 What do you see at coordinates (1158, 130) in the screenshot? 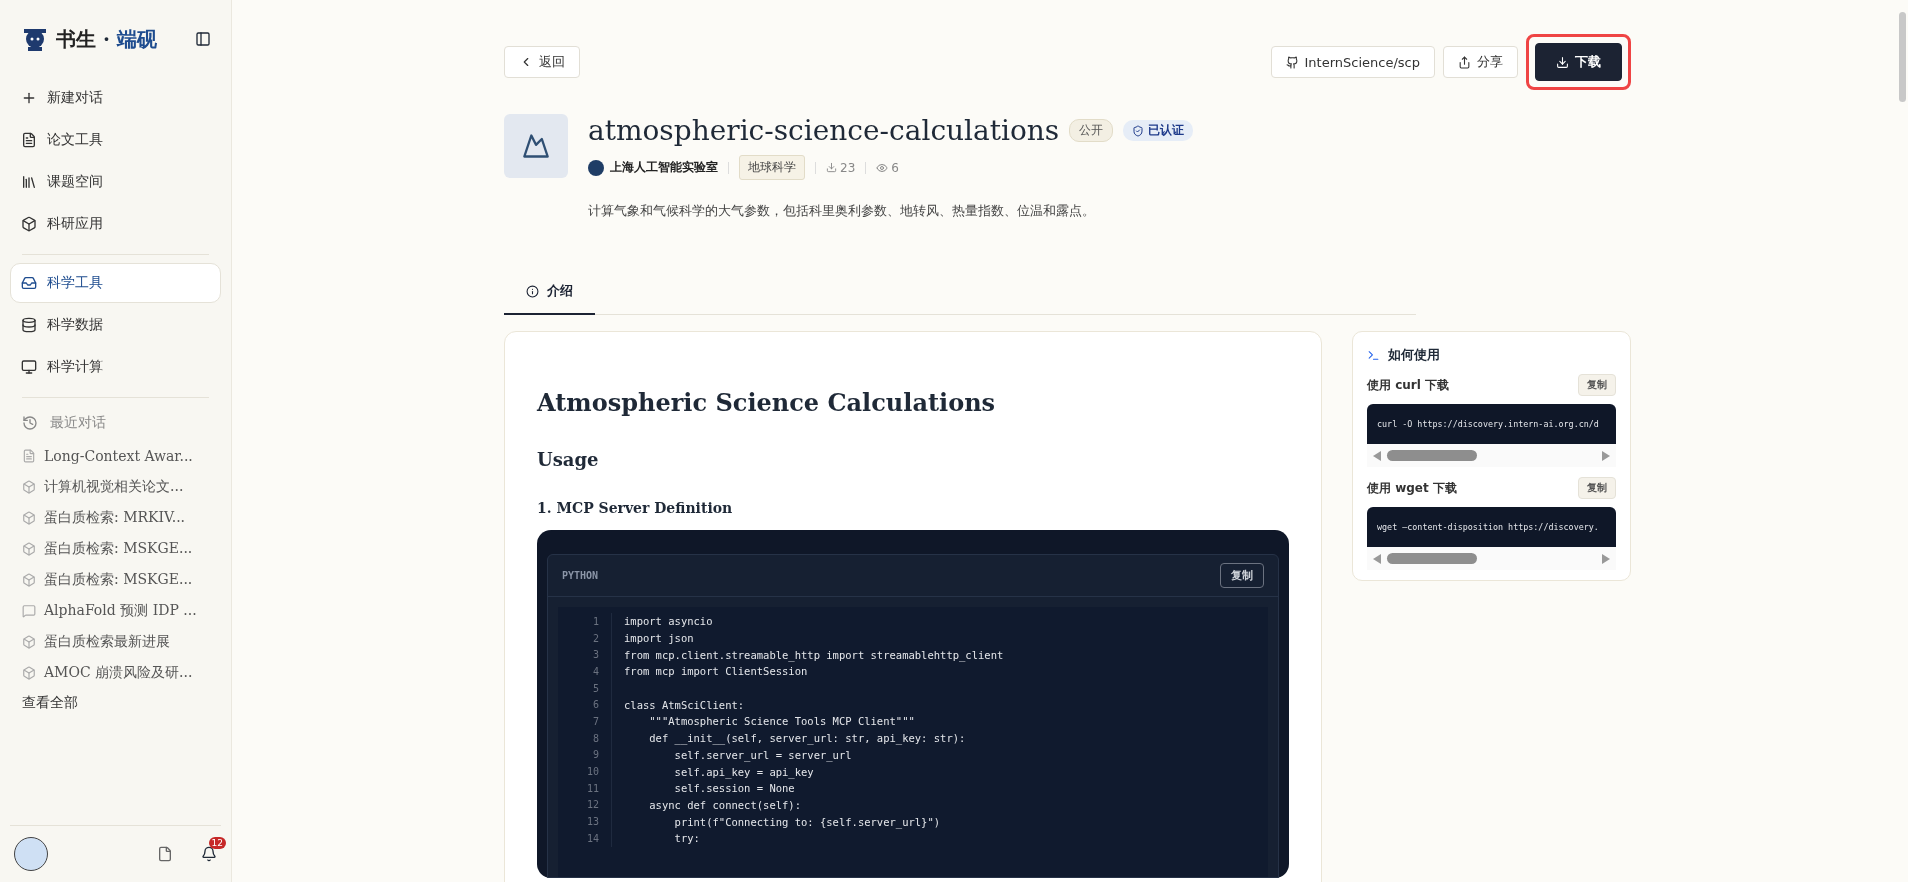
I see `verified-tag: 已认证` at bounding box center [1158, 130].